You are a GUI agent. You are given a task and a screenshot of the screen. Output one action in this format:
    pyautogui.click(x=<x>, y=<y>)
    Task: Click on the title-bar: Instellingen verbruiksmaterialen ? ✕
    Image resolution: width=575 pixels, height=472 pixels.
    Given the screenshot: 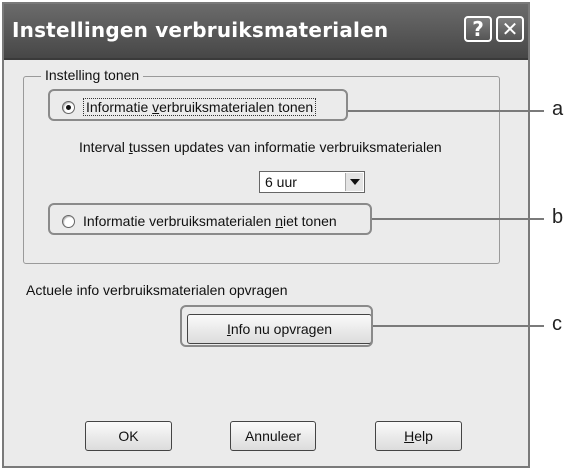 What is the action you would take?
    pyautogui.click(x=266, y=32)
    